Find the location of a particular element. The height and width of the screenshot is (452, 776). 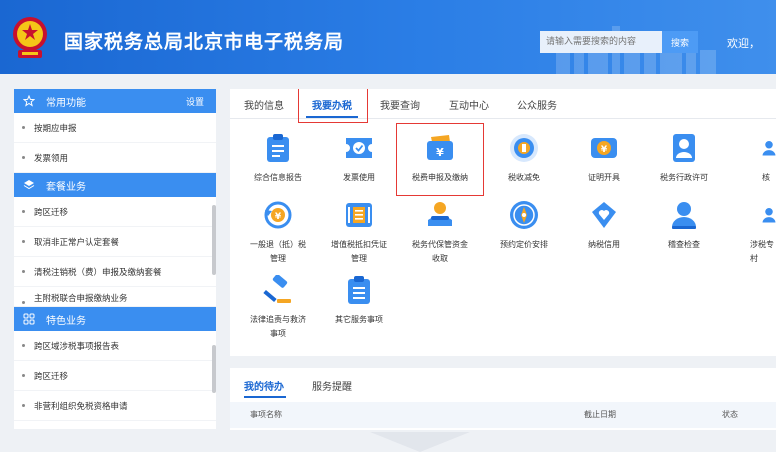

sidebar-section-packages: 套餐业务 is located at coordinates (115, 185).